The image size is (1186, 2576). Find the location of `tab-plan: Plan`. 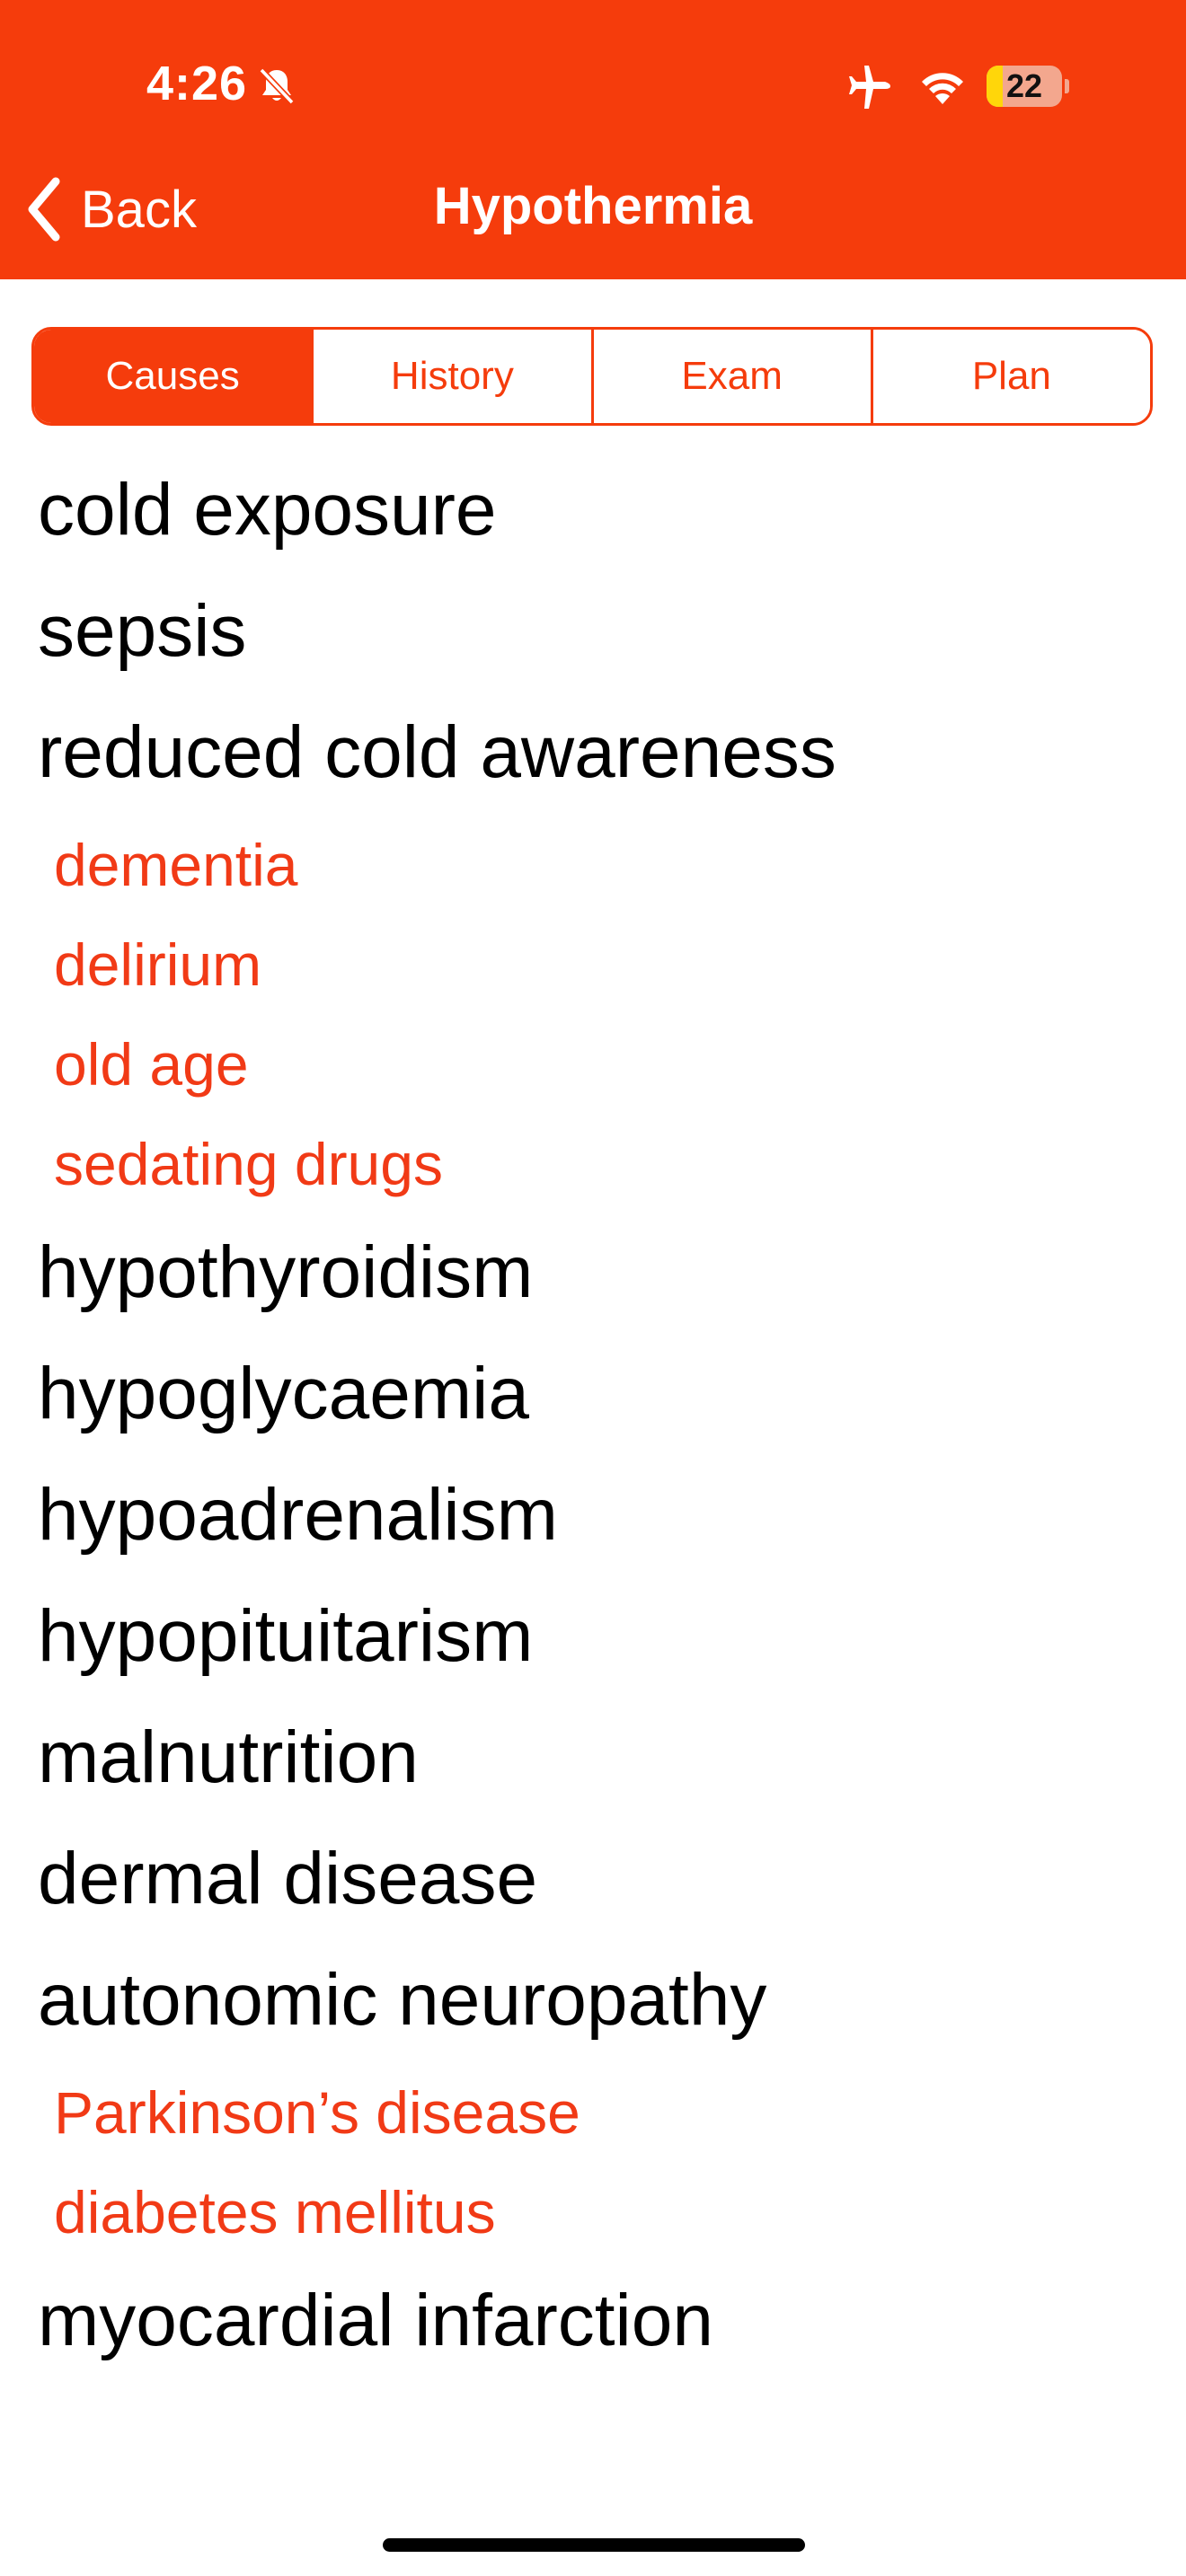

tab-plan: Plan is located at coordinates (1010, 376).